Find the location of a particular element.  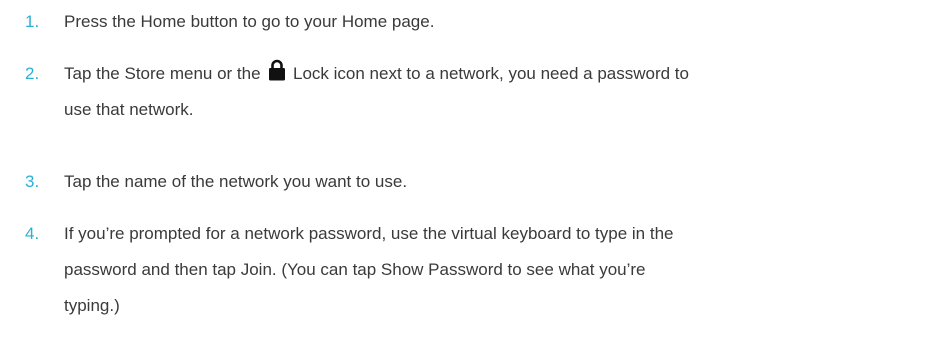

step-line: use that network. is located at coordinates (129, 109).